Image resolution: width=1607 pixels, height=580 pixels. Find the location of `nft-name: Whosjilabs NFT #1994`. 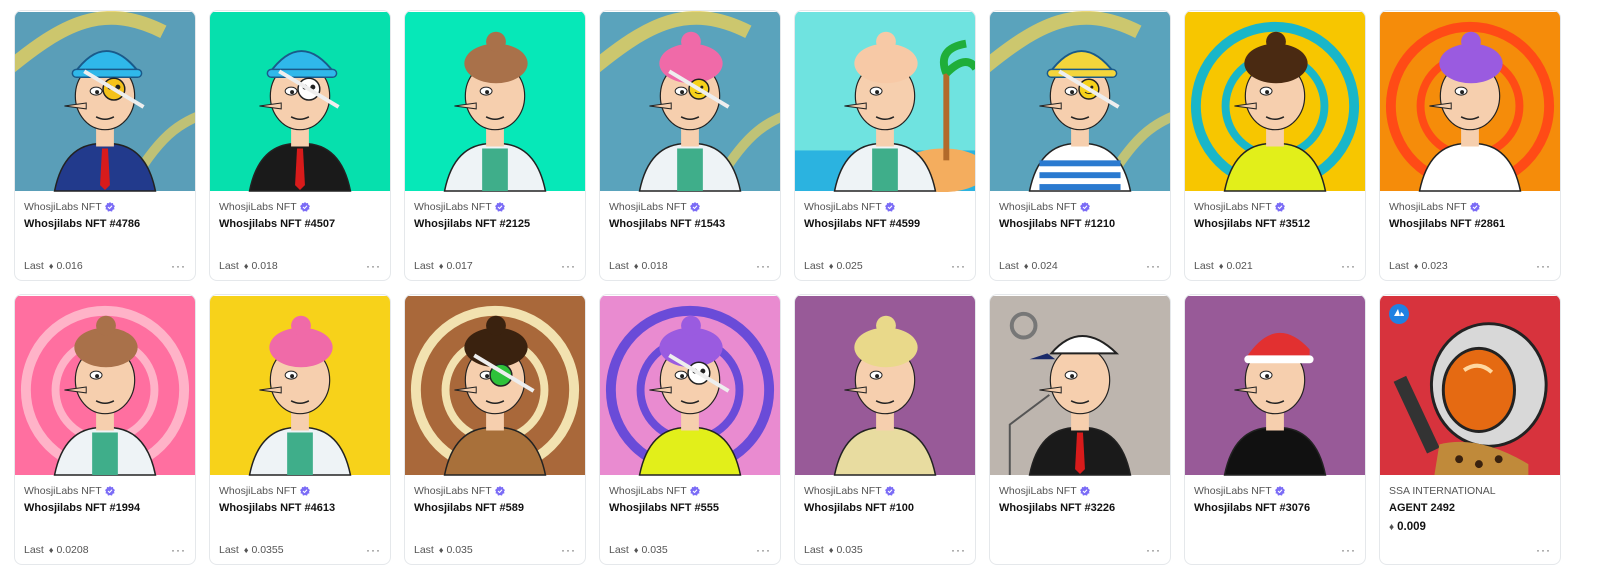

nft-name: Whosjilabs NFT #1994 is located at coordinates (105, 508).